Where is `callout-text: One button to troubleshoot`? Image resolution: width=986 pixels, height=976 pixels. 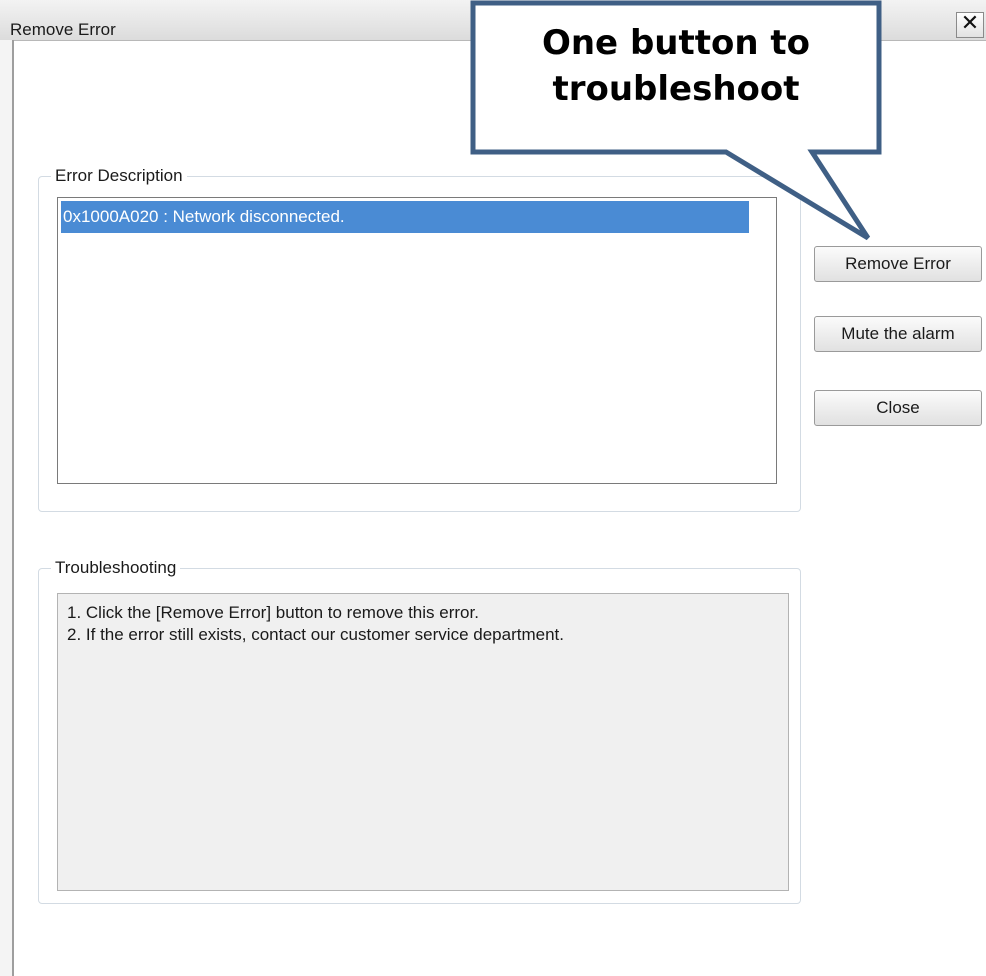
callout-text: One button to troubleshoot is located at coordinates (676, 66).